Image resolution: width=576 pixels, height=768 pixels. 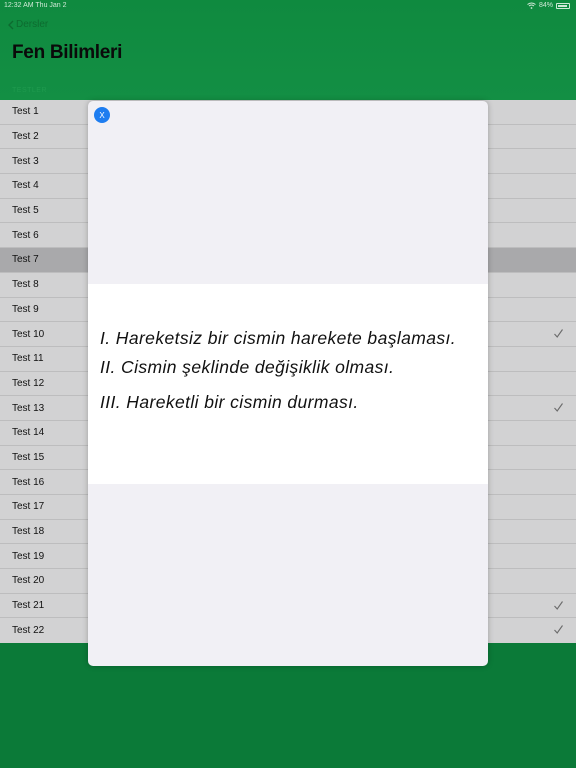 What do you see at coordinates (25, 309) in the screenshot?
I see `test-label: Test 9` at bounding box center [25, 309].